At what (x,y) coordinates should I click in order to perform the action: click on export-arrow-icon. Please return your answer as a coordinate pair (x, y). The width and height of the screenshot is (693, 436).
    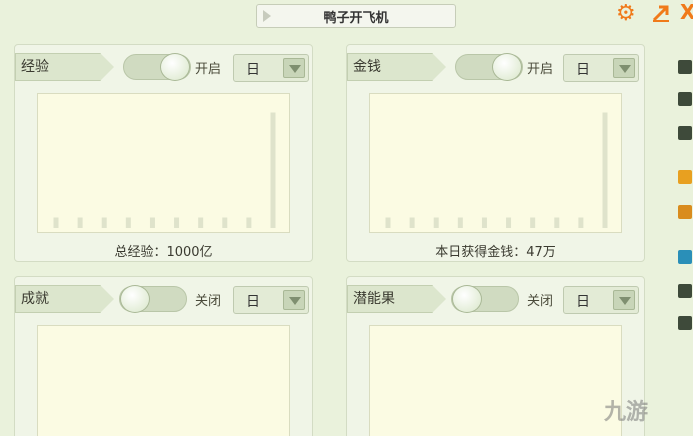
    Looking at the image, I should click on (661, 13).